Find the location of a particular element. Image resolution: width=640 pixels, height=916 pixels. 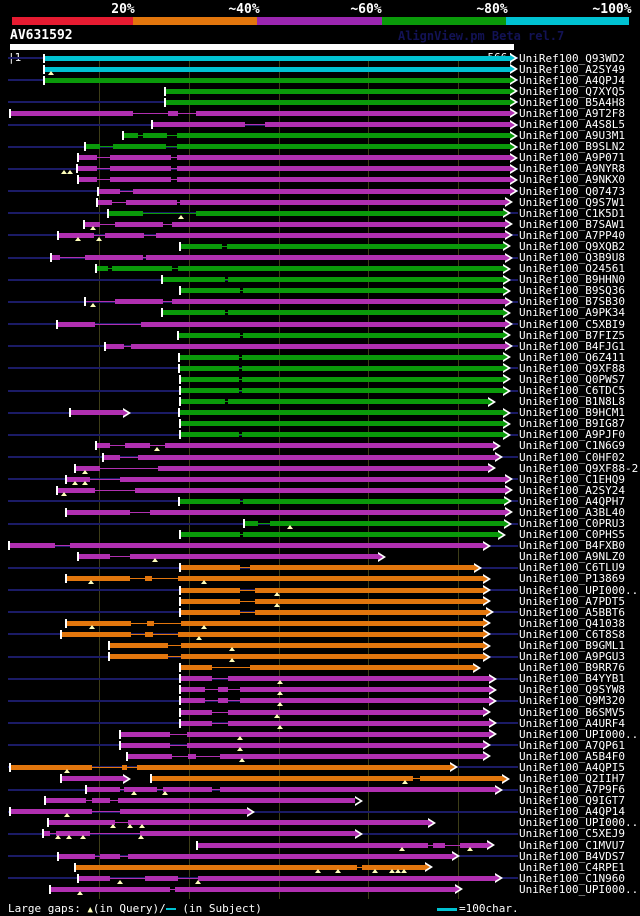

uniref-label: UniRef100_P13869 is located at coordinates (572, 578).